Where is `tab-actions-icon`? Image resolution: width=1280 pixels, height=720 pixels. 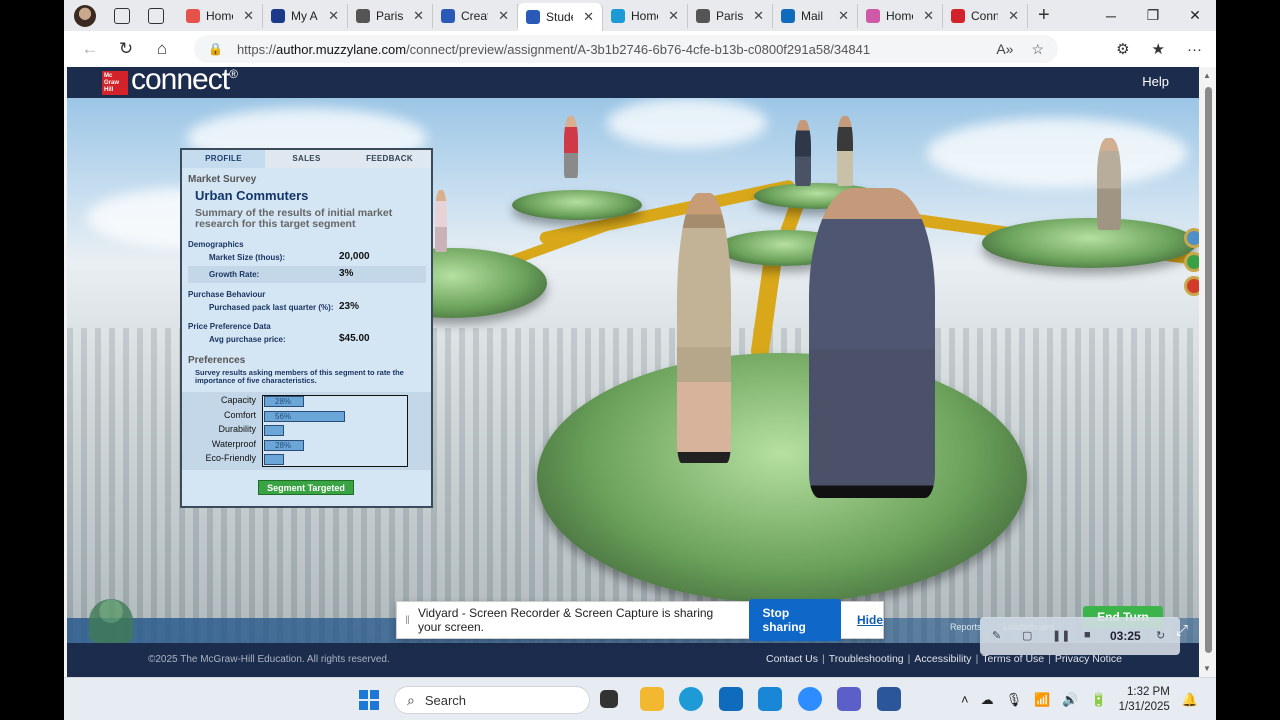
tab-actions-icon is located at coordinates (156, 15).